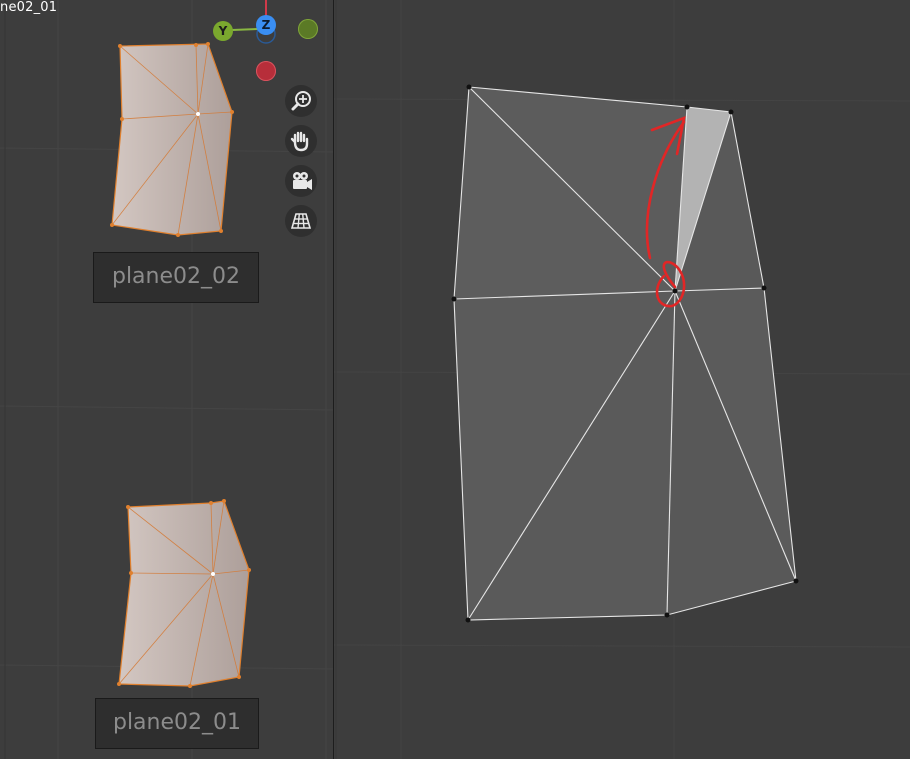 Image resolution: width=910 pixels, height=759 pixels. I want to click on object-label-plane02-02: plane02_02, so click(176, 277).